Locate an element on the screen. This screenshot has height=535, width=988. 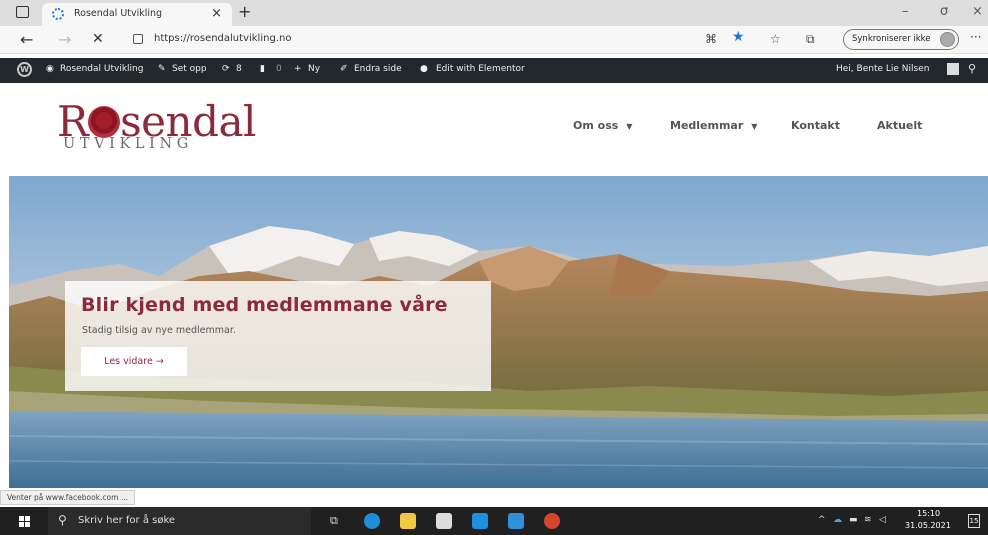
adminbar-updates-count: 8 is located at coordinates (239, 69).